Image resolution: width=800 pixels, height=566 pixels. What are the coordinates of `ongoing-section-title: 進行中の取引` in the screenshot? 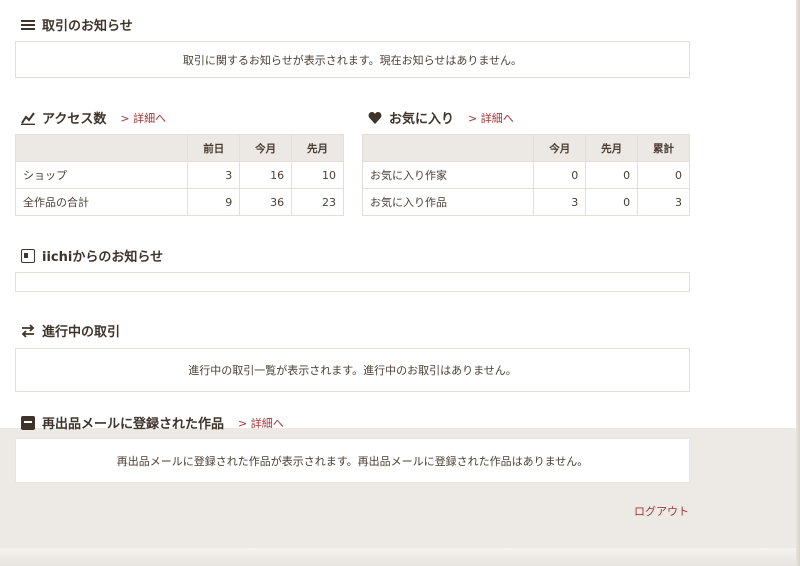 It's located at (70, 330).